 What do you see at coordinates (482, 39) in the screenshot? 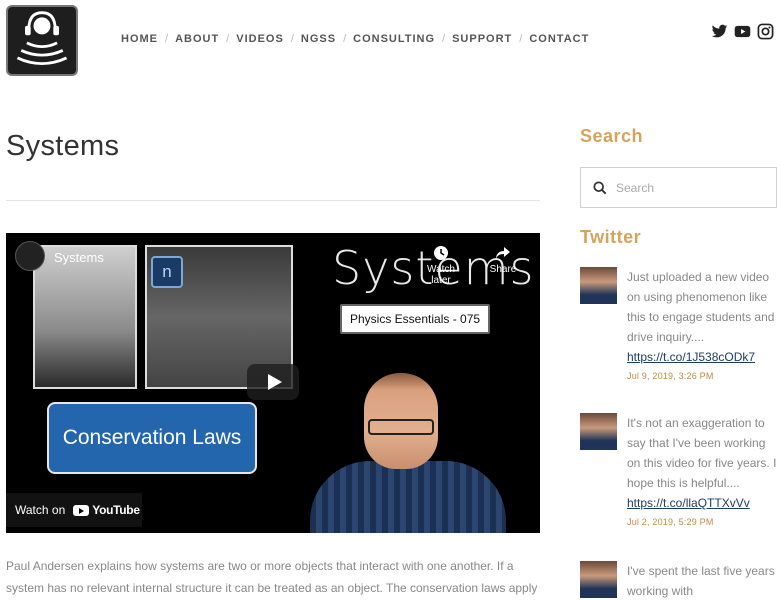
I see `nav-support: SUPPORT` at bounding box center [482, 39].